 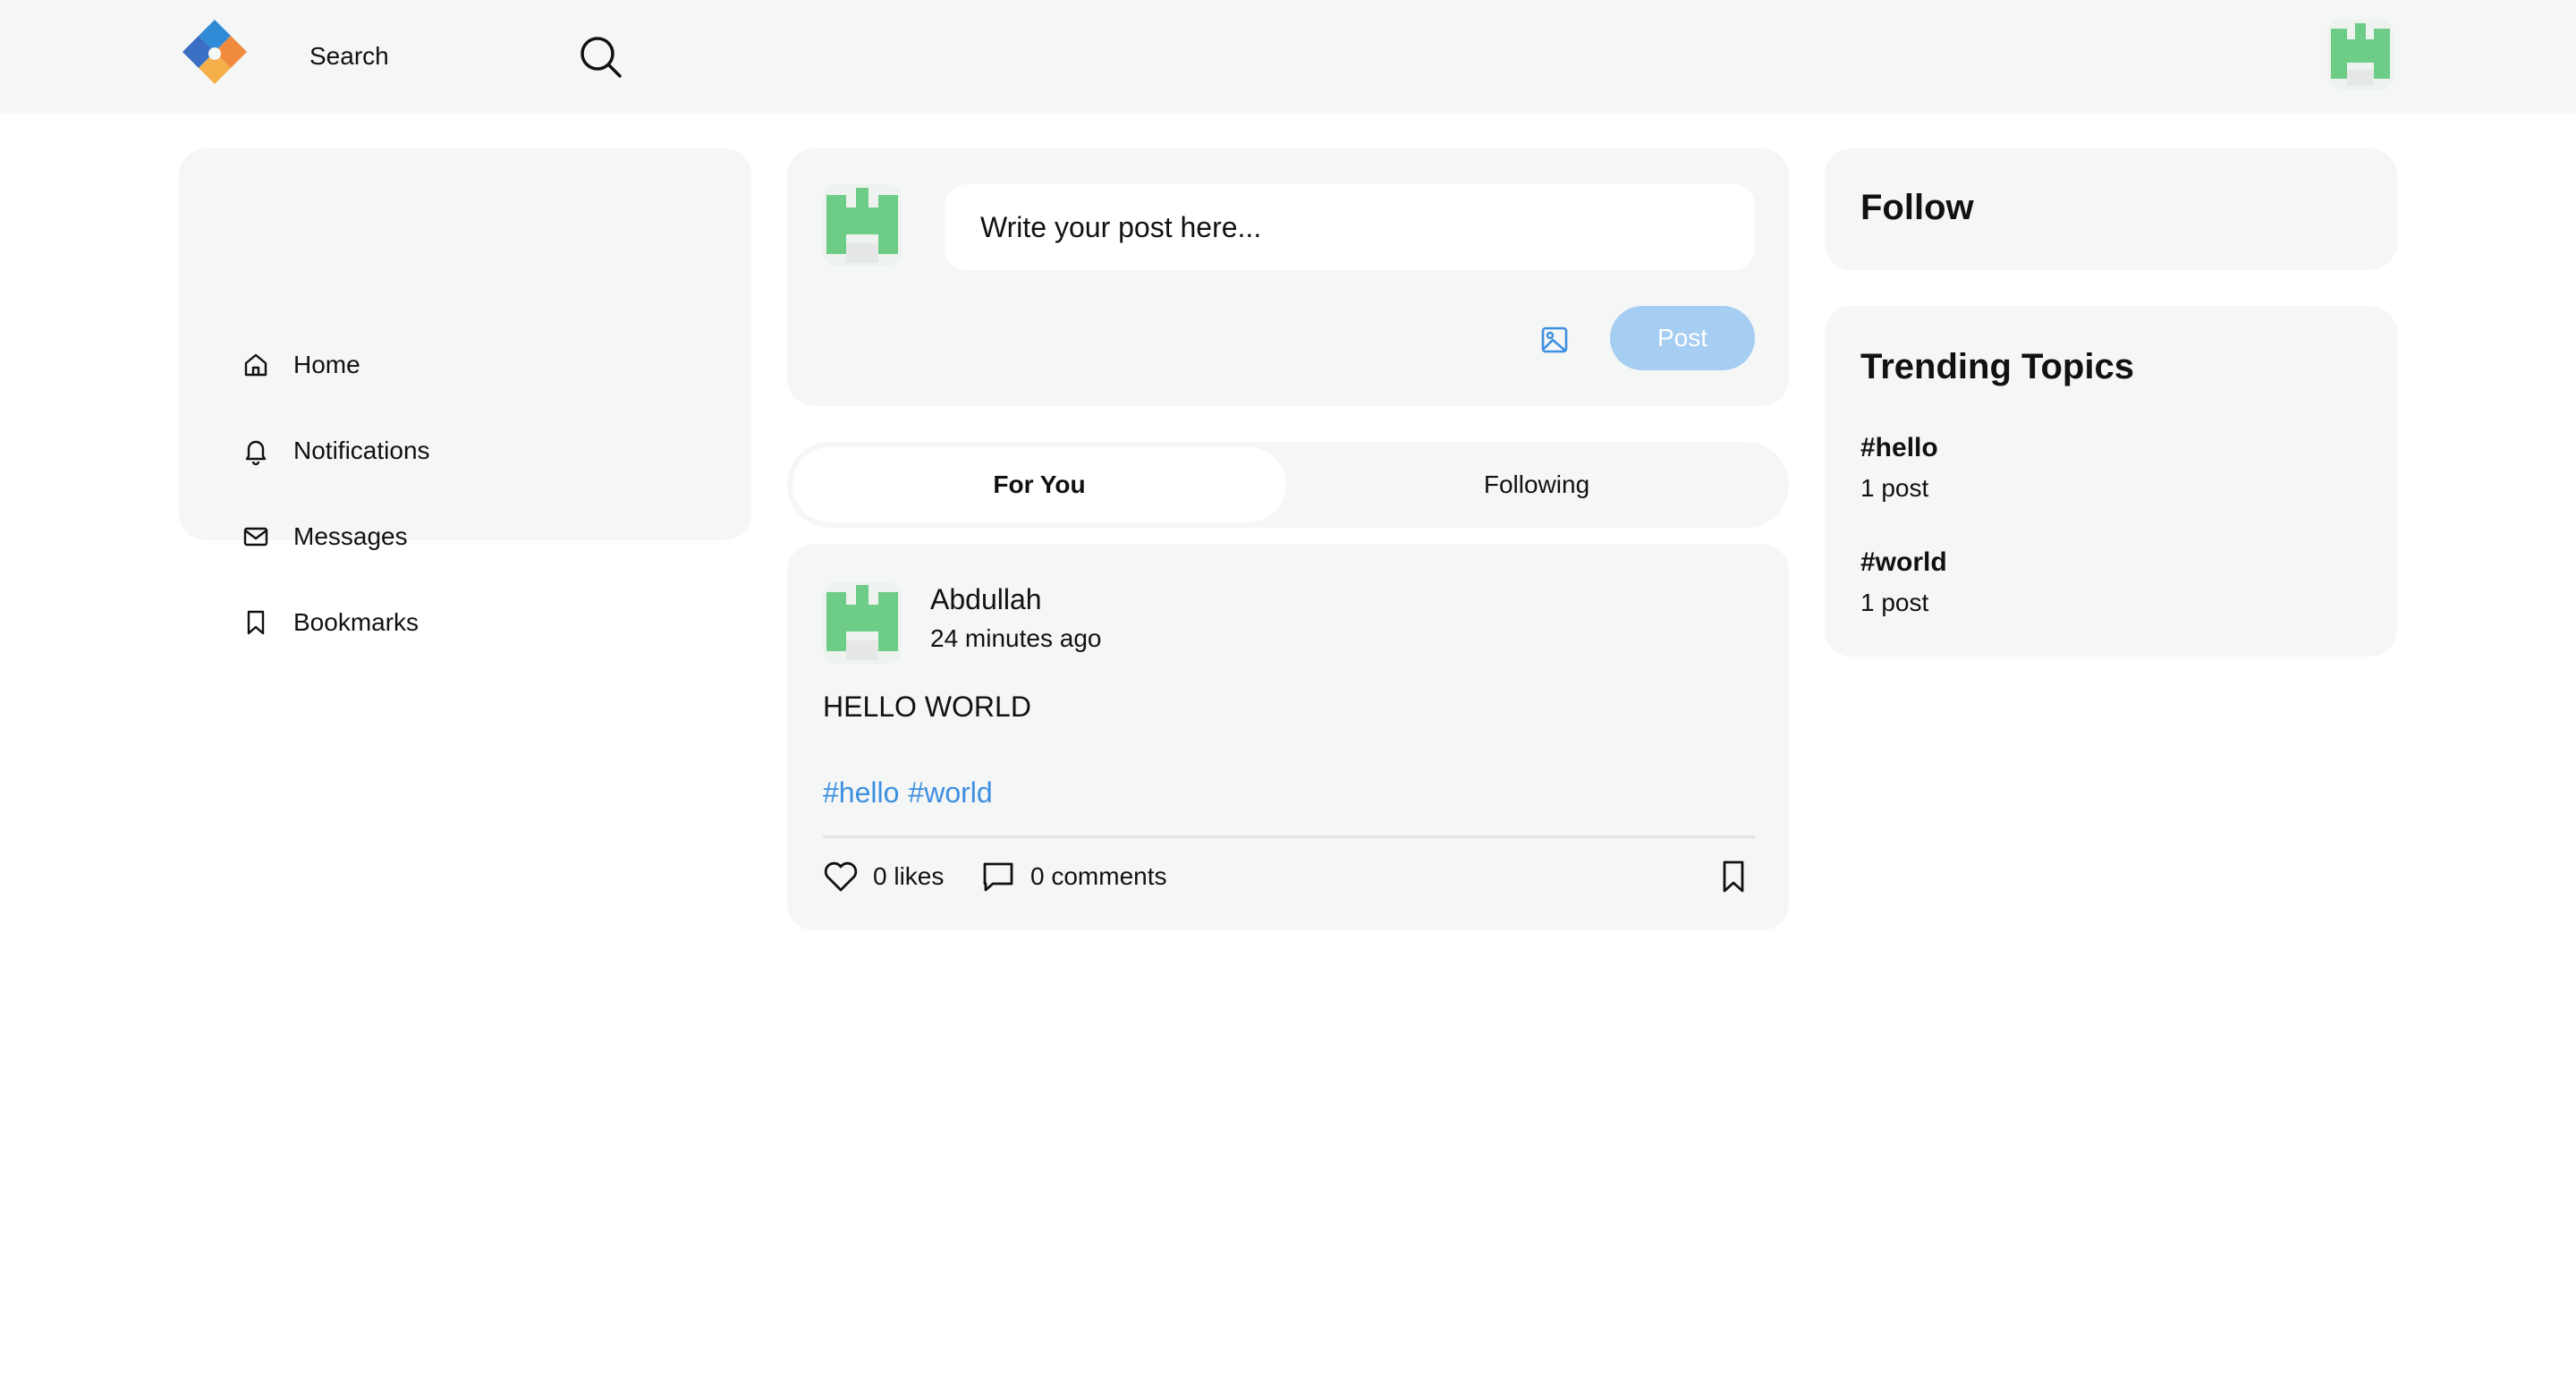 What do you see at coordinates (927, 707) in the screenshot?
I see `post-content: HELLO WORLD` at bounding box center [927, 707].